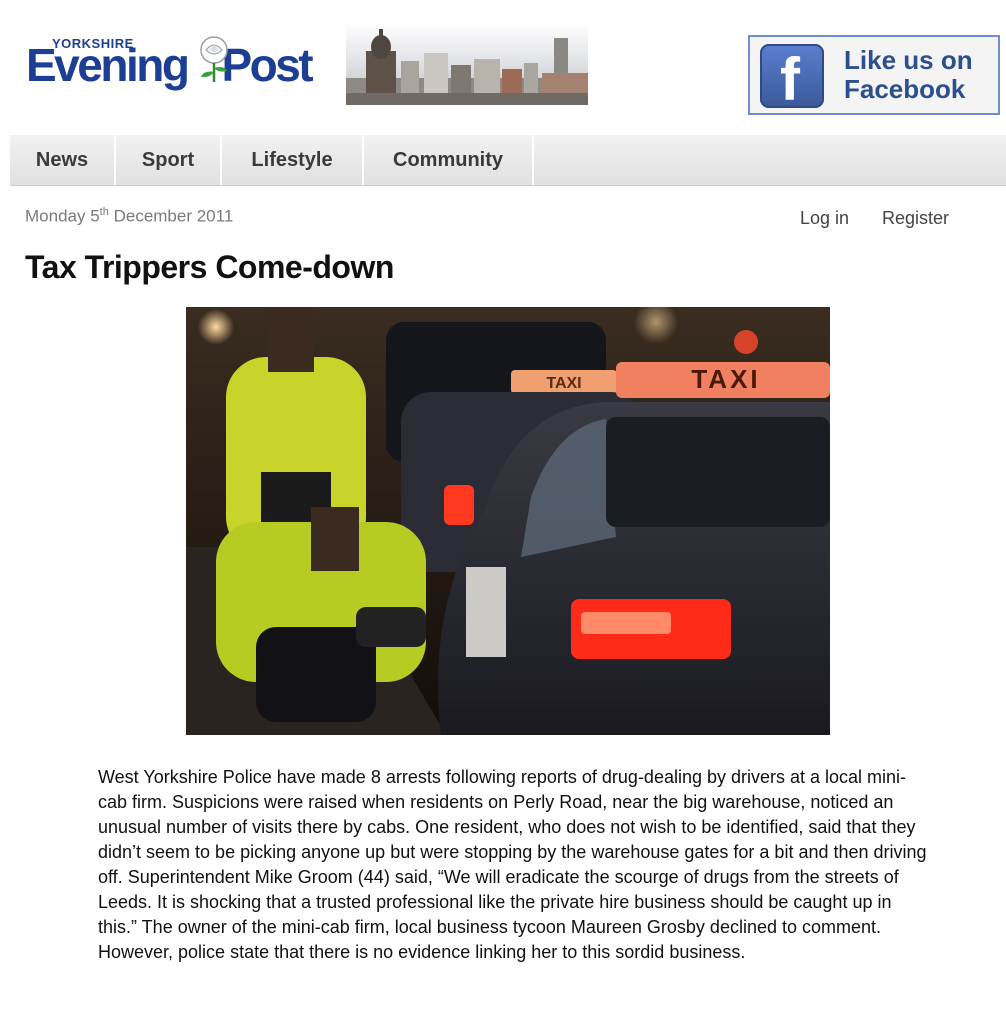  What do you see at coordinates (725, 379) in the screenshot?
I see `taxi-sign-front: TAXI` at bounding box center [725, 379].